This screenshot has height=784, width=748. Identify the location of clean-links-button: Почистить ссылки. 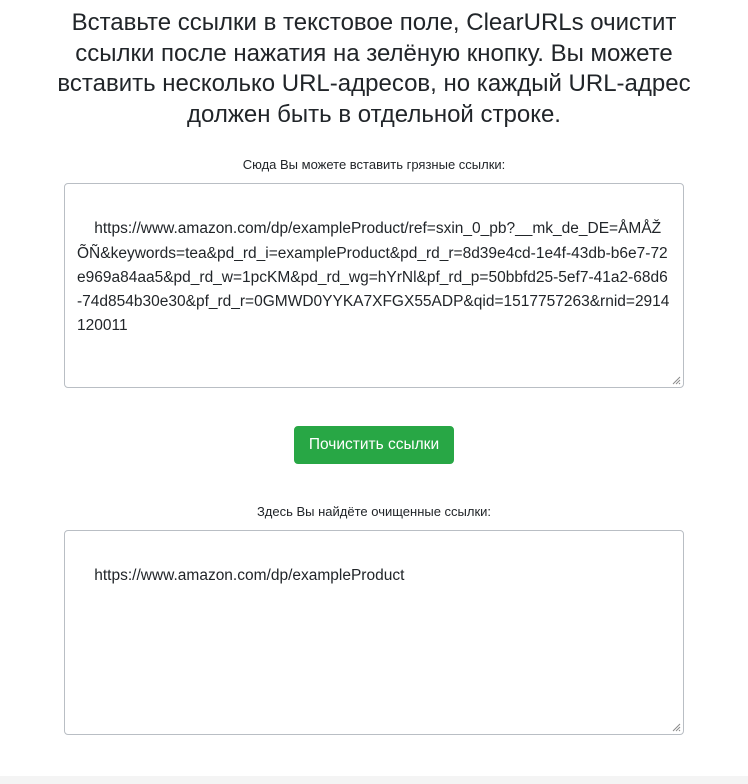
(374, 445).